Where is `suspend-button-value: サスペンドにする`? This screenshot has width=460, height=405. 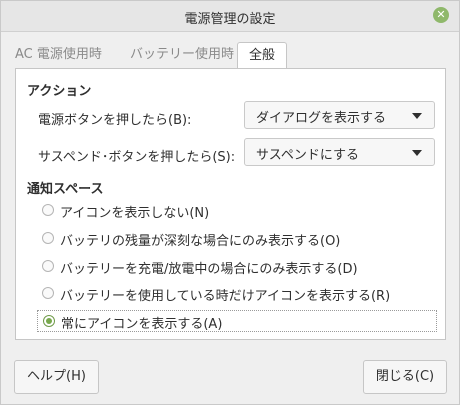
suspend-button-value: サスペンドにする is located at coordinates (307, 155).